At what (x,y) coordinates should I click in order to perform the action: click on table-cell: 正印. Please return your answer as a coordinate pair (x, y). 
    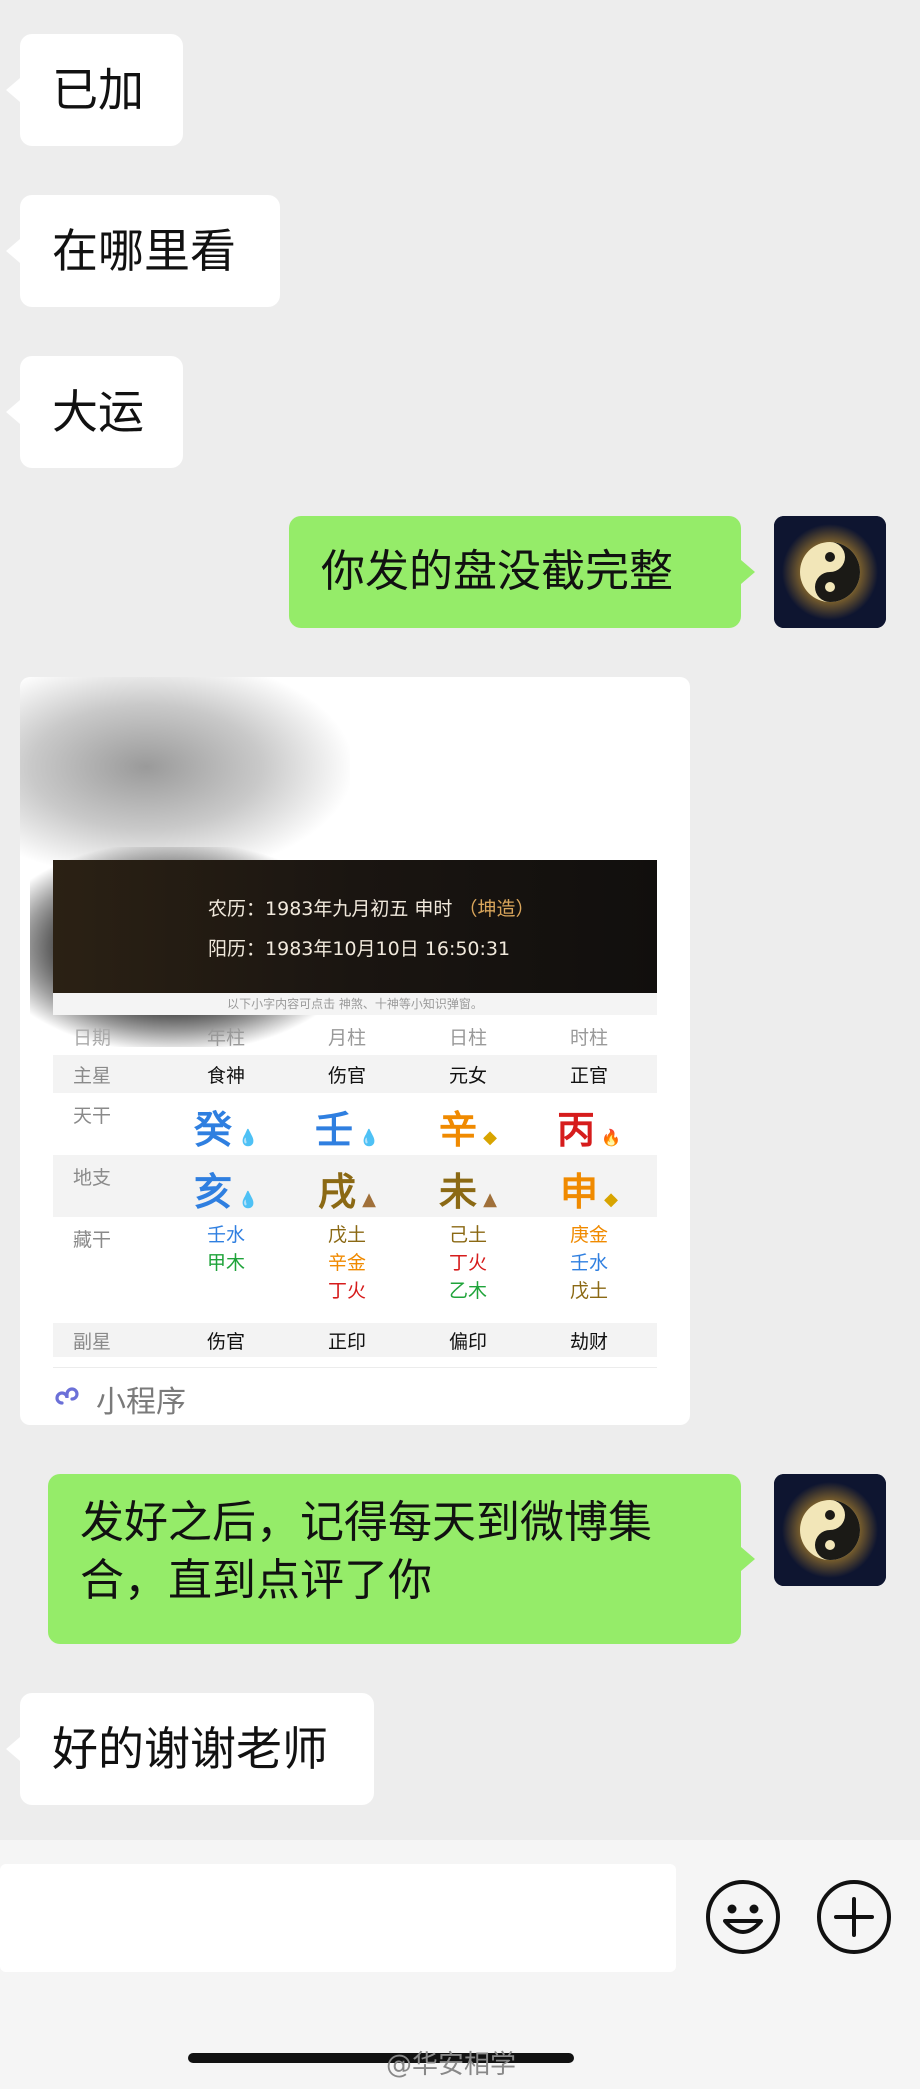
    Looking at the image, I should click on (347, 1340).